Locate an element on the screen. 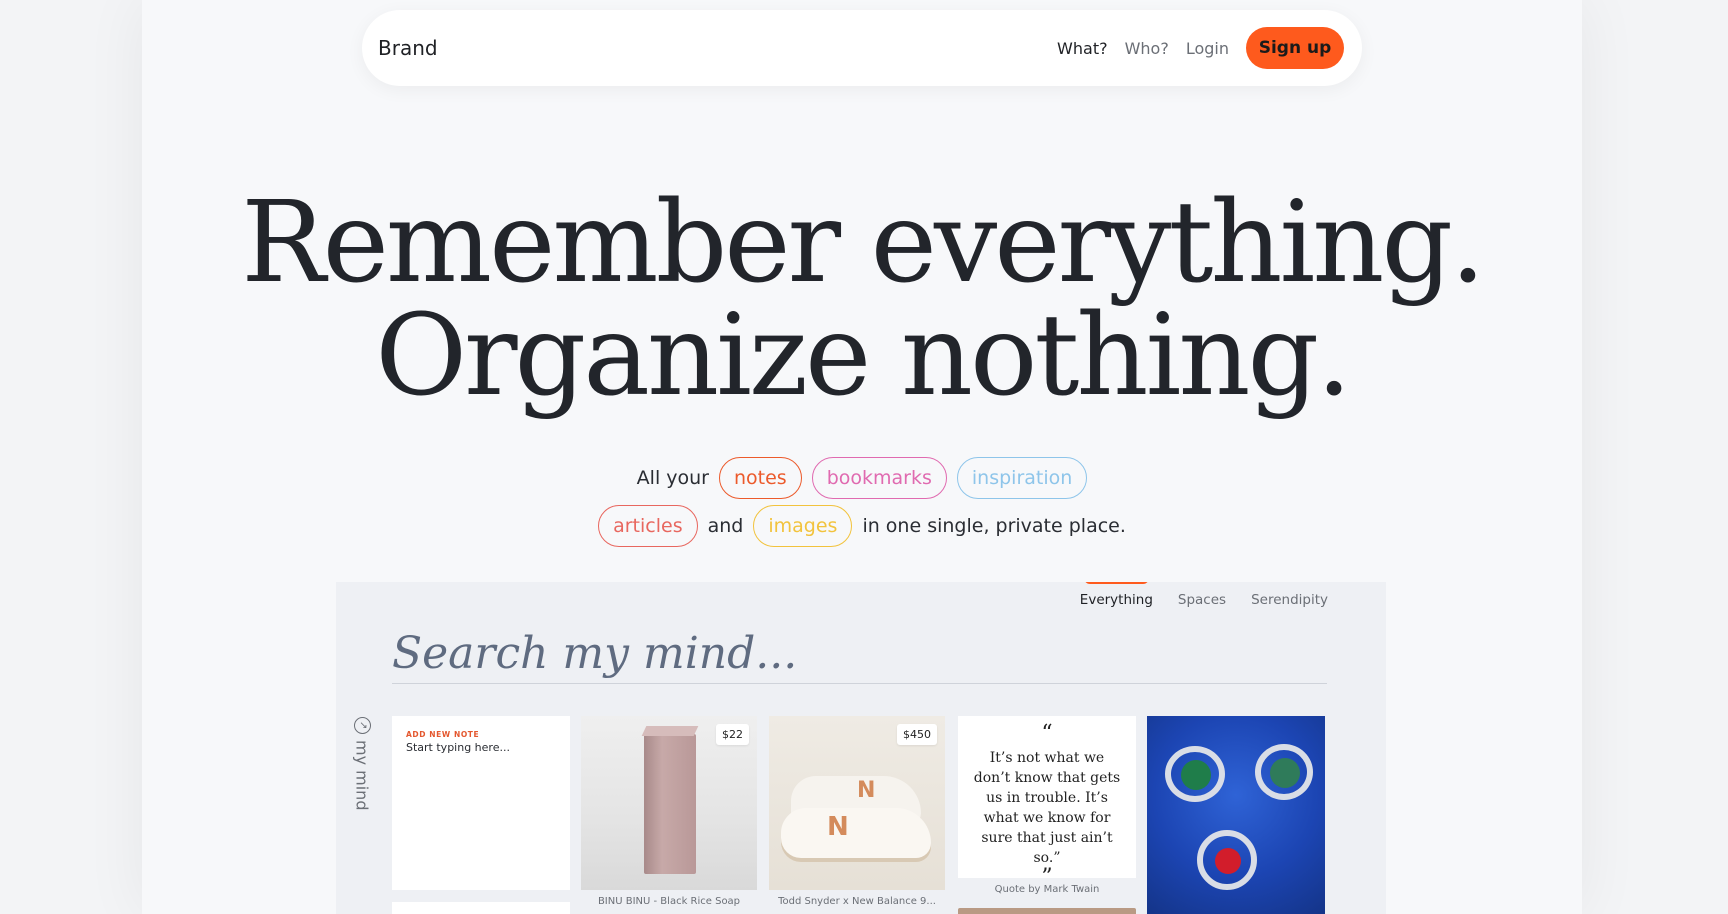  pill-articles: articles is located at coordinates (648, 526).